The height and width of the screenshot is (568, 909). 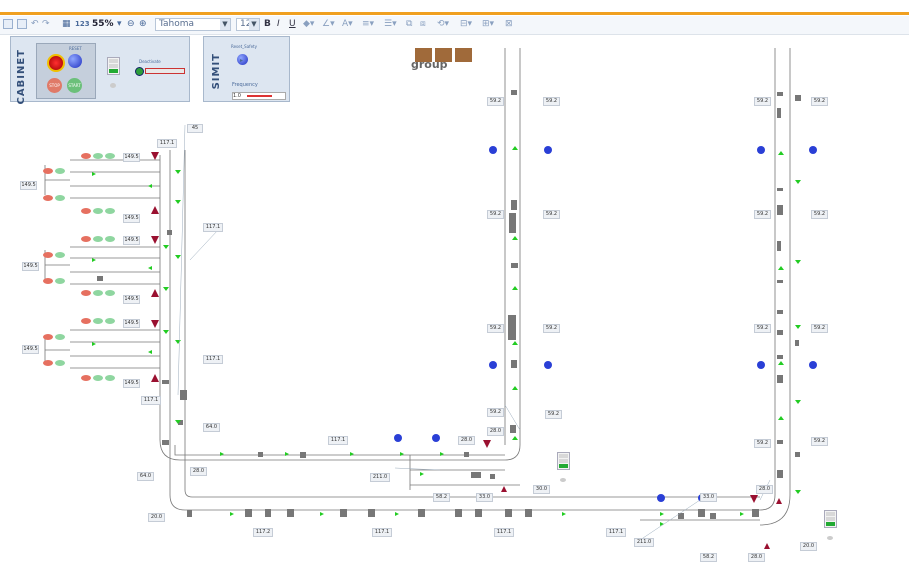 I want to click on value-box: 30.0, so click(x=541, y=489).